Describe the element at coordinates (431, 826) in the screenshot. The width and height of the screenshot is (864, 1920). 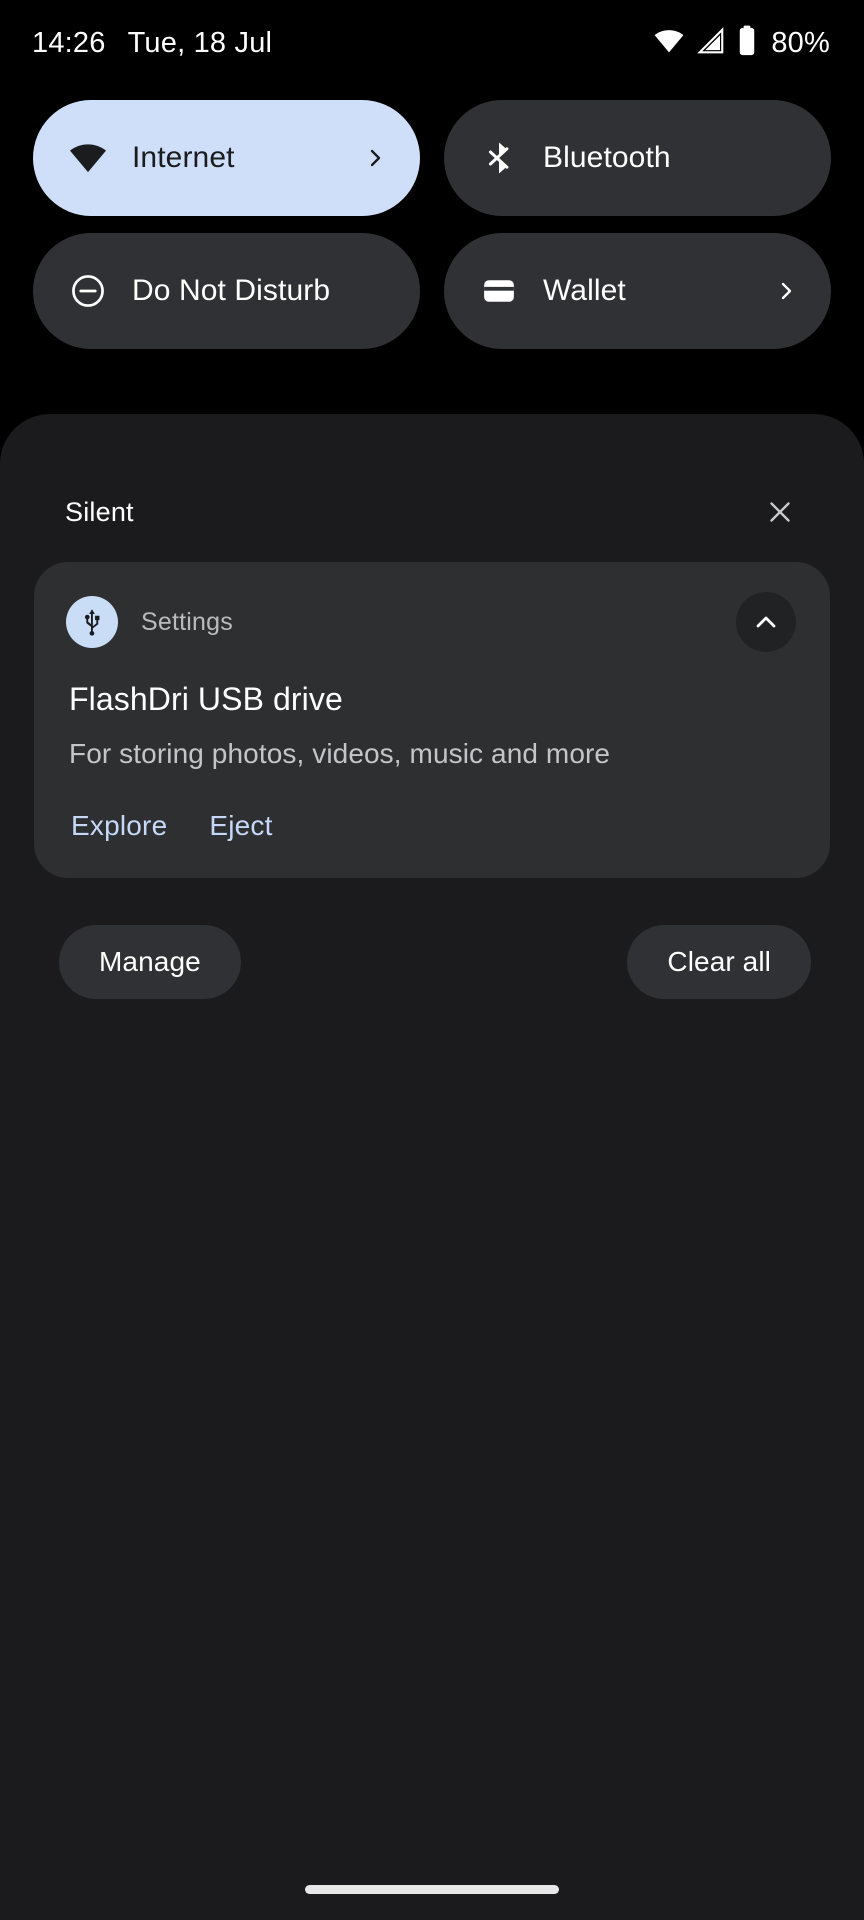
I see `notification-actions: Explore Eject` at that location.